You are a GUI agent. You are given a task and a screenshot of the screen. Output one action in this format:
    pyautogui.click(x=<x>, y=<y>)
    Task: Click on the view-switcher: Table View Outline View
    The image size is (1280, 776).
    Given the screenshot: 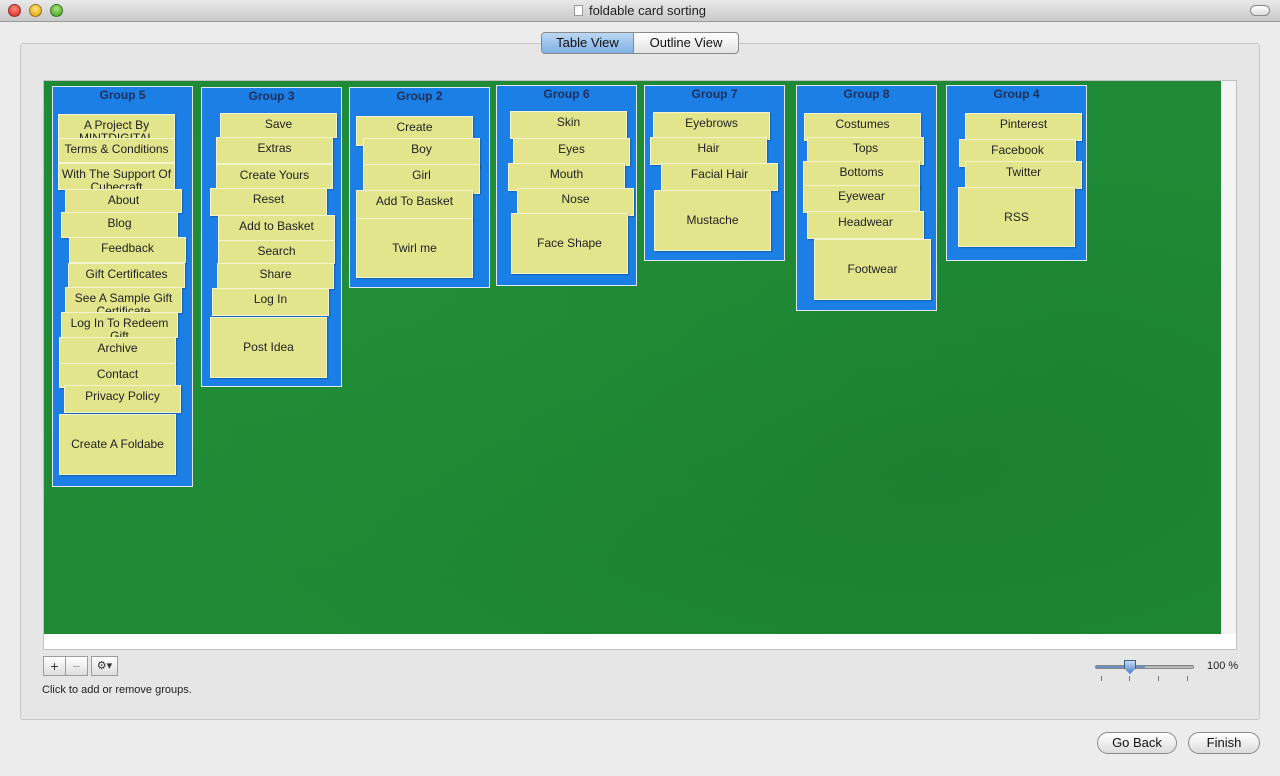 What is the action you would take?
    pyautogui.click(x=640, y=43)
    